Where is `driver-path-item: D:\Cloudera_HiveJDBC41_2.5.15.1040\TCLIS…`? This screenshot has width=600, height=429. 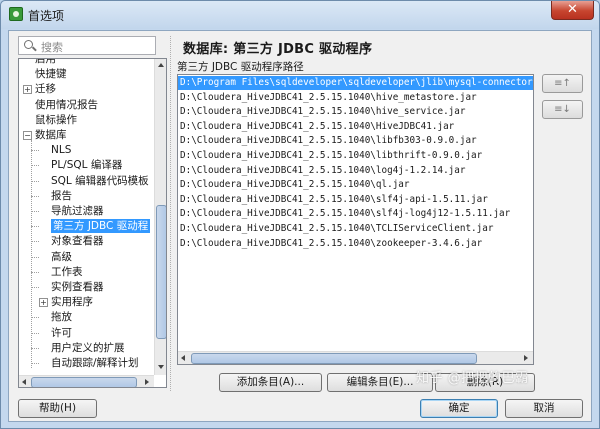 driver-path-item: D:\Cloudera_HiveJDBC41_2.5.15.1040\TCLIS… is located at coordinates (336, 229).